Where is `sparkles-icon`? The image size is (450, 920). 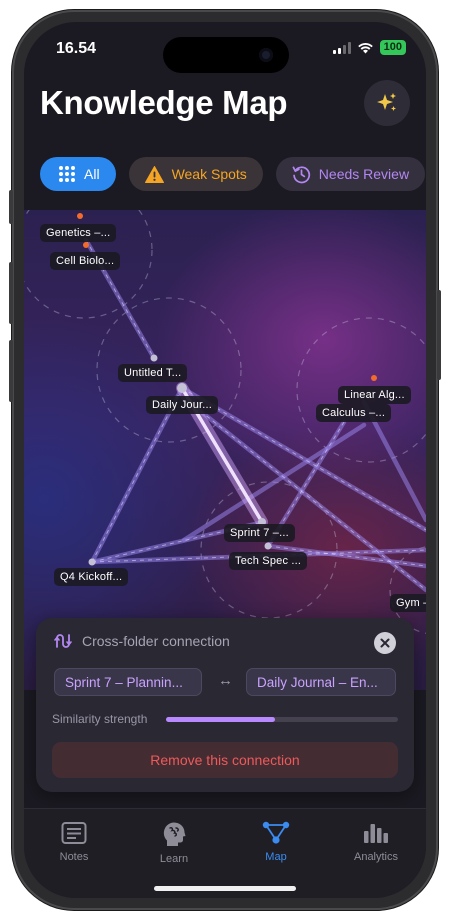 sparkles-icon is located at coordinates (386, 102).